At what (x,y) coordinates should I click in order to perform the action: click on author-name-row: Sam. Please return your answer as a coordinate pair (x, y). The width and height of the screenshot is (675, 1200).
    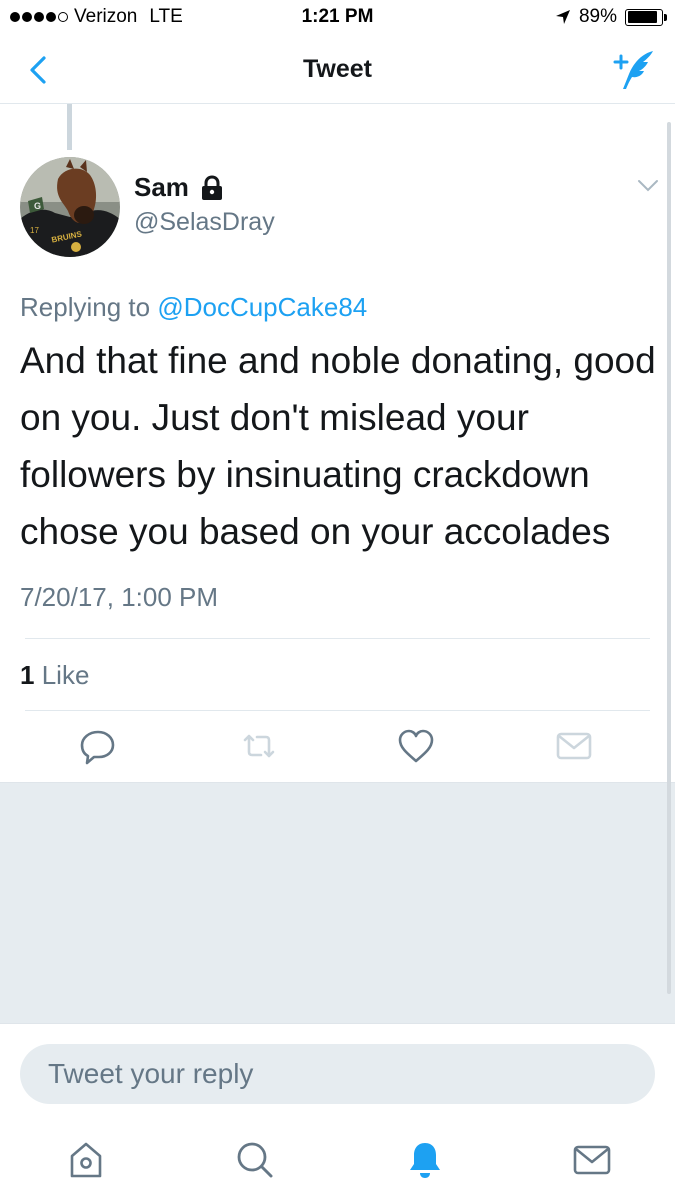
    Looking at the image, I should click on (179, 187).